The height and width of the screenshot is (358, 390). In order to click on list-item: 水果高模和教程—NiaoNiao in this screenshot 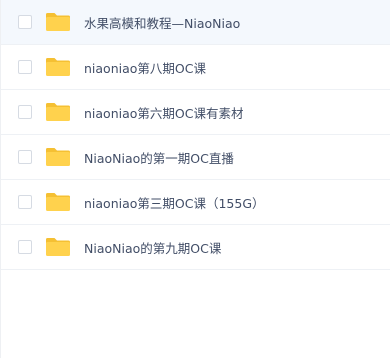, I will do `click(195, 22)`.